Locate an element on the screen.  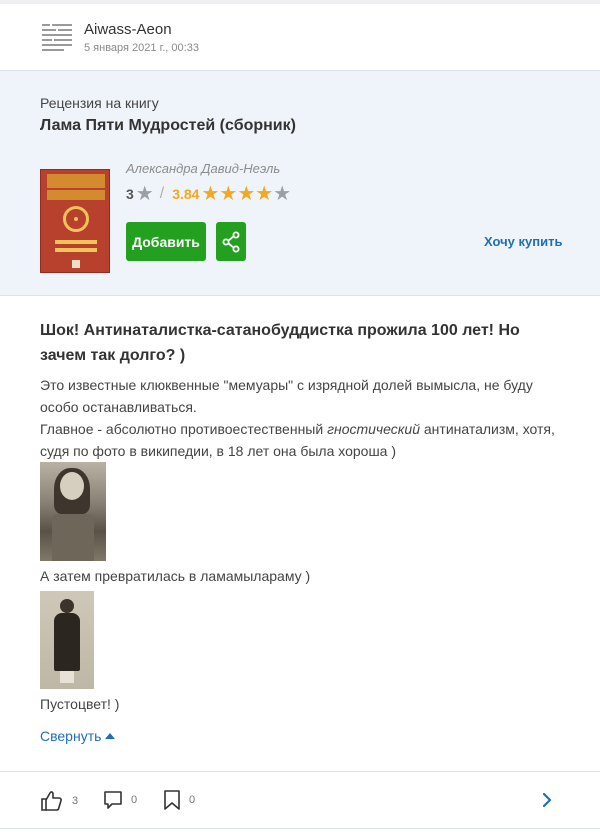
chevron-right-icon is located at coordinates (547, 800).